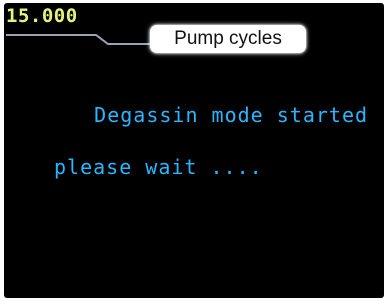  I want to click on pump-cycles-callout: Pump cycles, so click(228, 39).